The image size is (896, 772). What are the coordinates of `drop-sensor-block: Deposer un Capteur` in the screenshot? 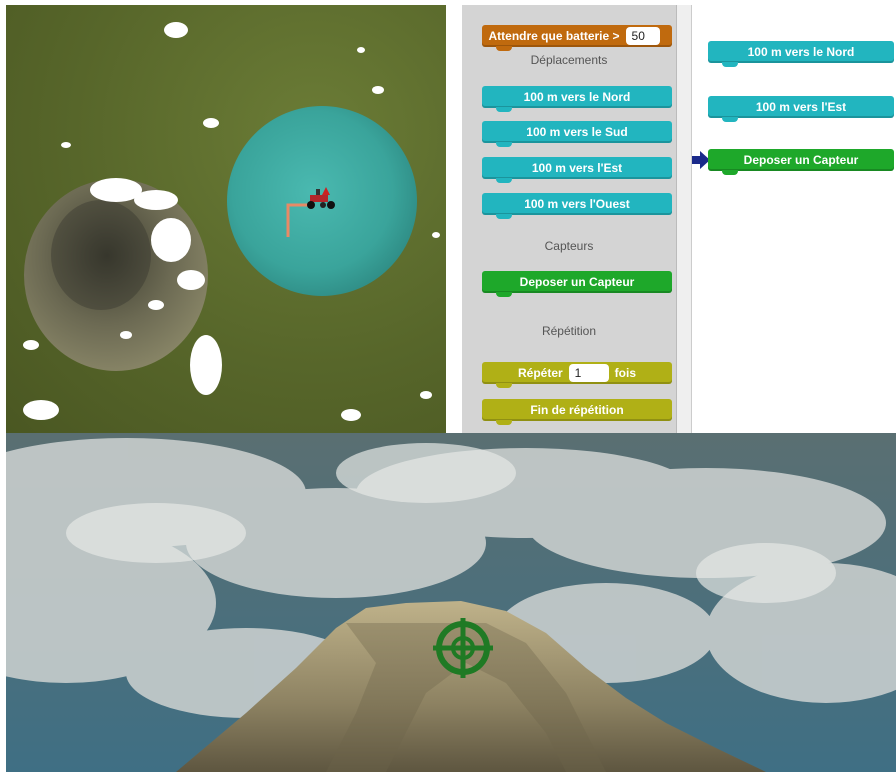 It's located at (577, 284).